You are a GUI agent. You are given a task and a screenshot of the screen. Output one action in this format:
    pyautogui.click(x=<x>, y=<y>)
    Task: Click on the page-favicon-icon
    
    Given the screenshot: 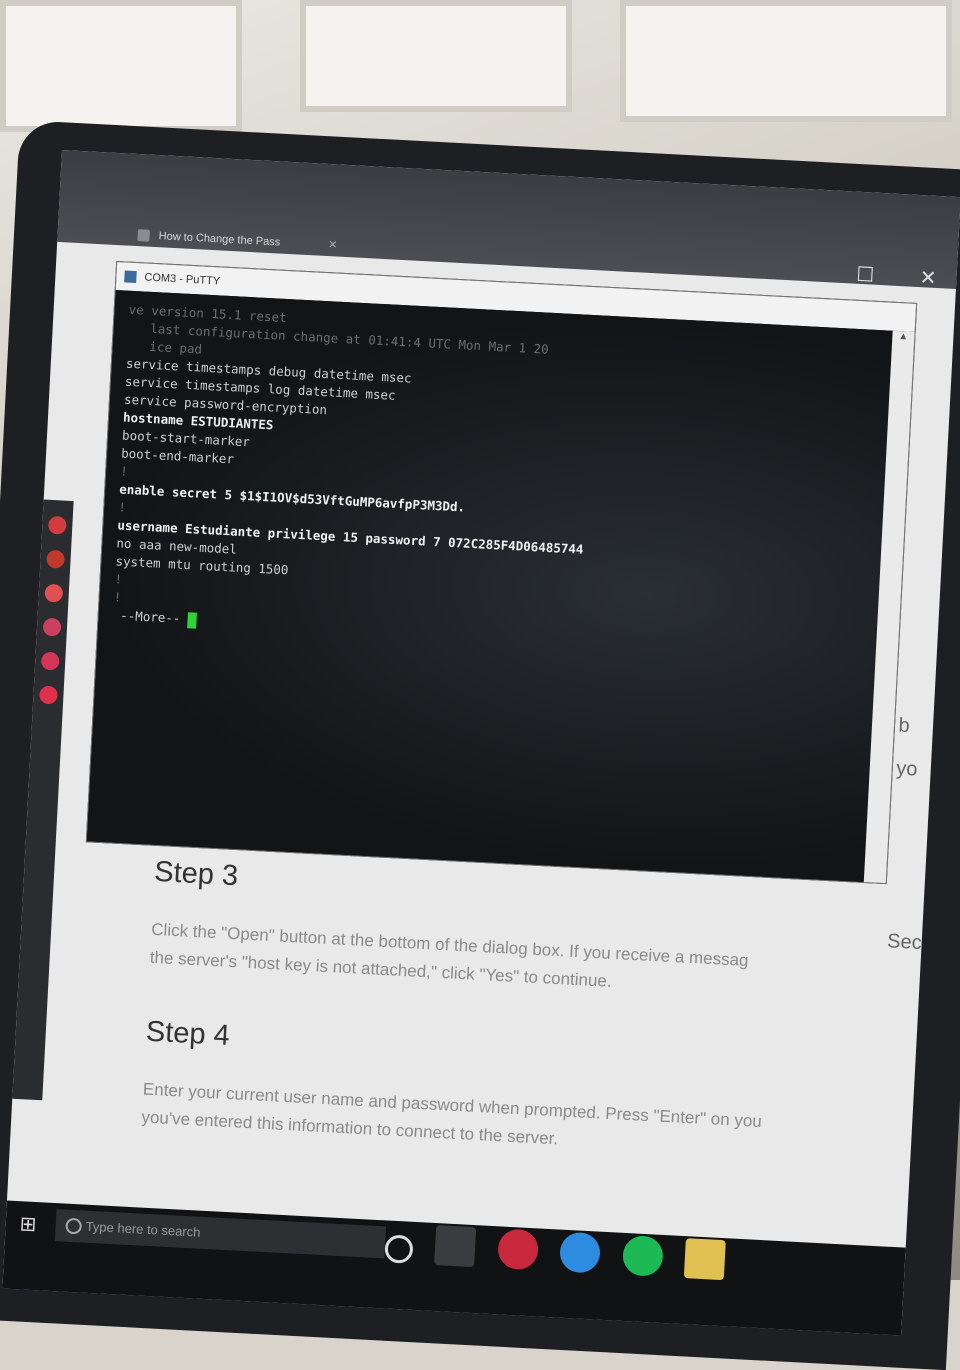 What is the action you would take?
    pyautogui.click(x=143, y=235)
    